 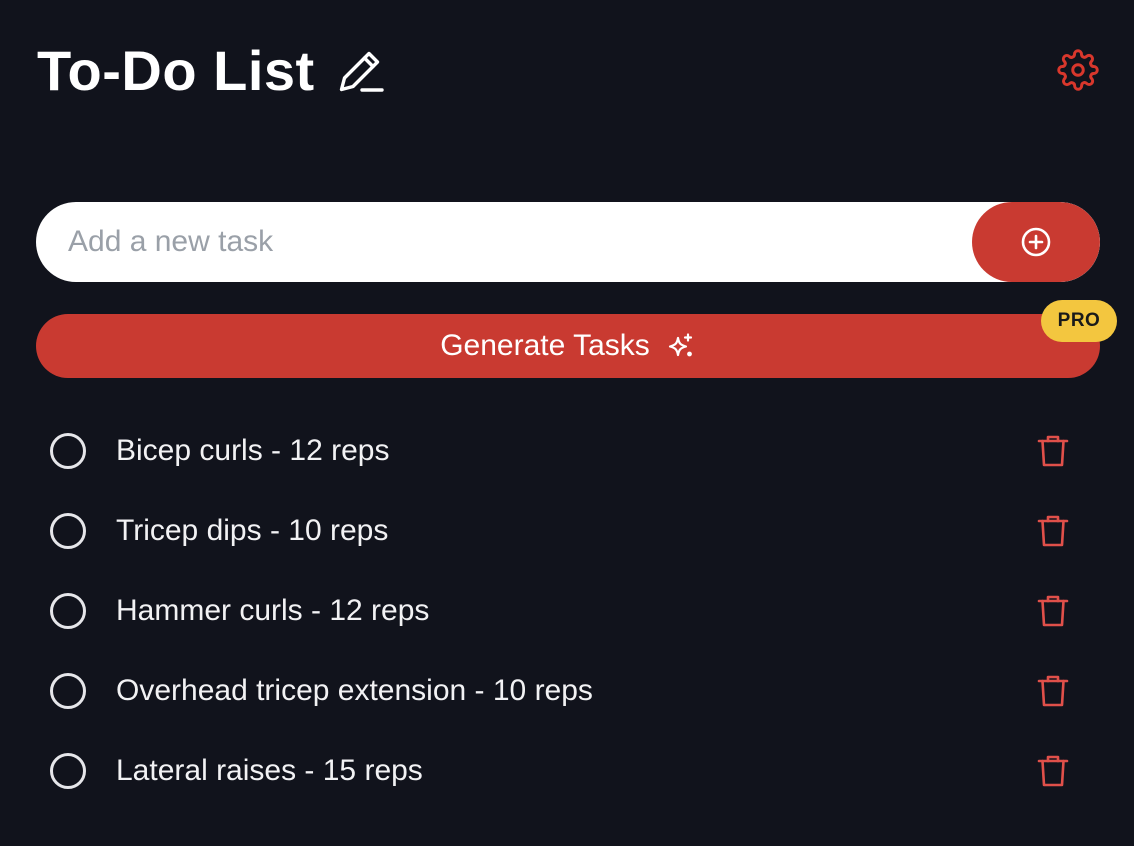 I want to click on task-text: Bicep curls - 12 reps, so click(x=253, y=450).